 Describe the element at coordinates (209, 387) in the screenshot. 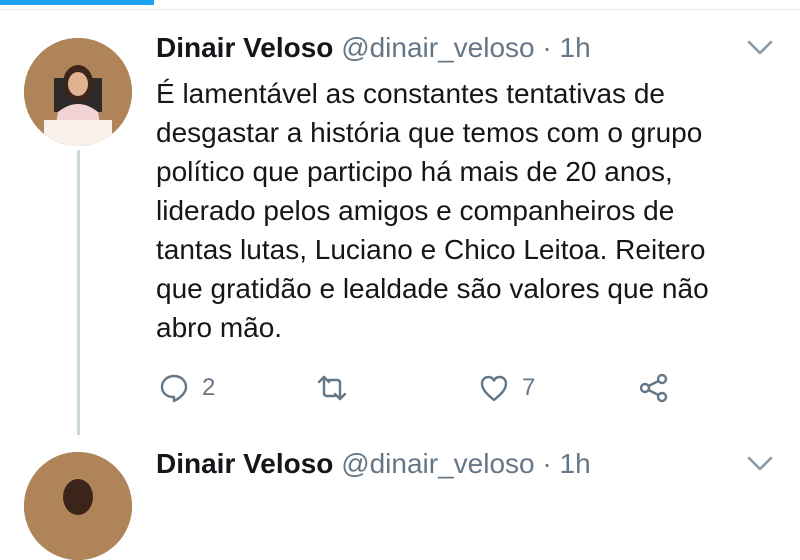

I see `reply-count: 2` at that location.